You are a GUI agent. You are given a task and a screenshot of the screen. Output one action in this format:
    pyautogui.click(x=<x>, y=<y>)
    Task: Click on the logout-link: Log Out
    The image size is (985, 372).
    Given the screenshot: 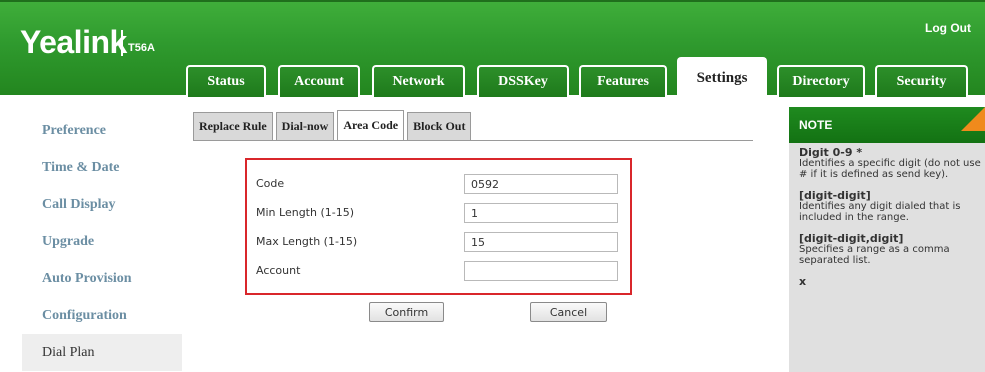 What is the action you would take?
    pyautogui.click(x=948, y=28)
    